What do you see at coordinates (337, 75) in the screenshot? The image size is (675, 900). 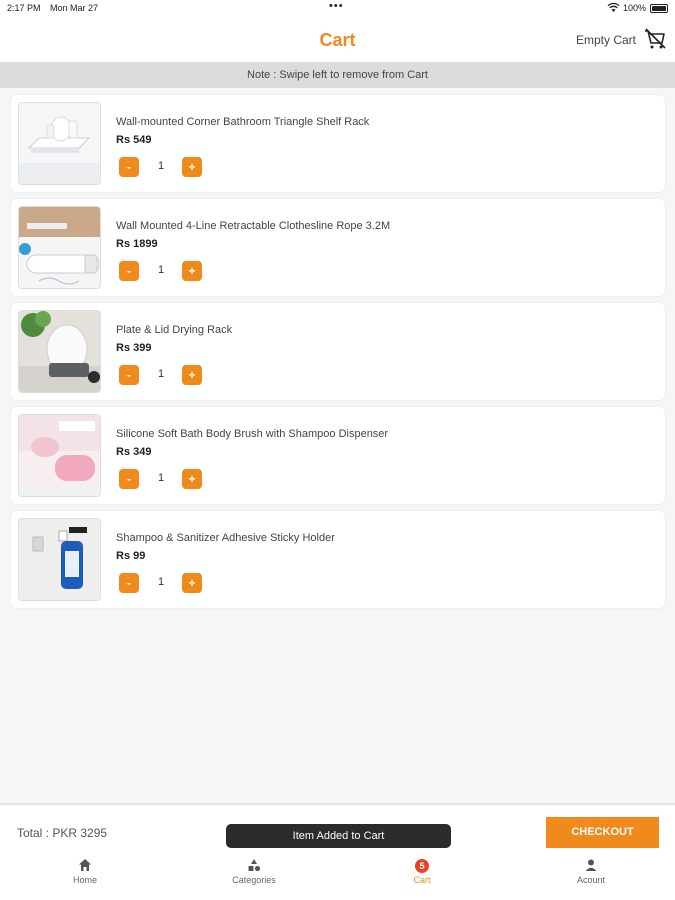 I see `swipe-note: Note : Swipe left to remove from Cart` at bounding box center [337, 75].